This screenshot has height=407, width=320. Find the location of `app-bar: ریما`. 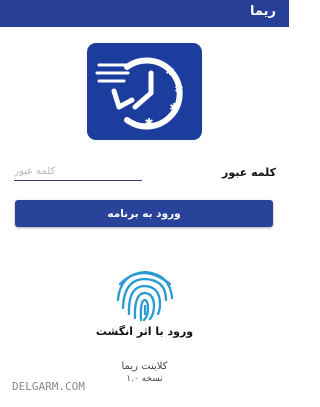

app-bar: ریما is located at coordinates (144, 13).